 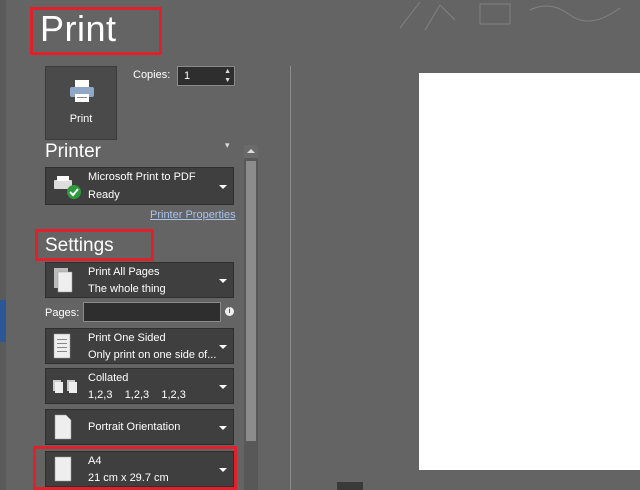 I want to click on collation-dropdown: Collated 1,2,3 1,2,3 1,2,3, so click(x=139, y=386).